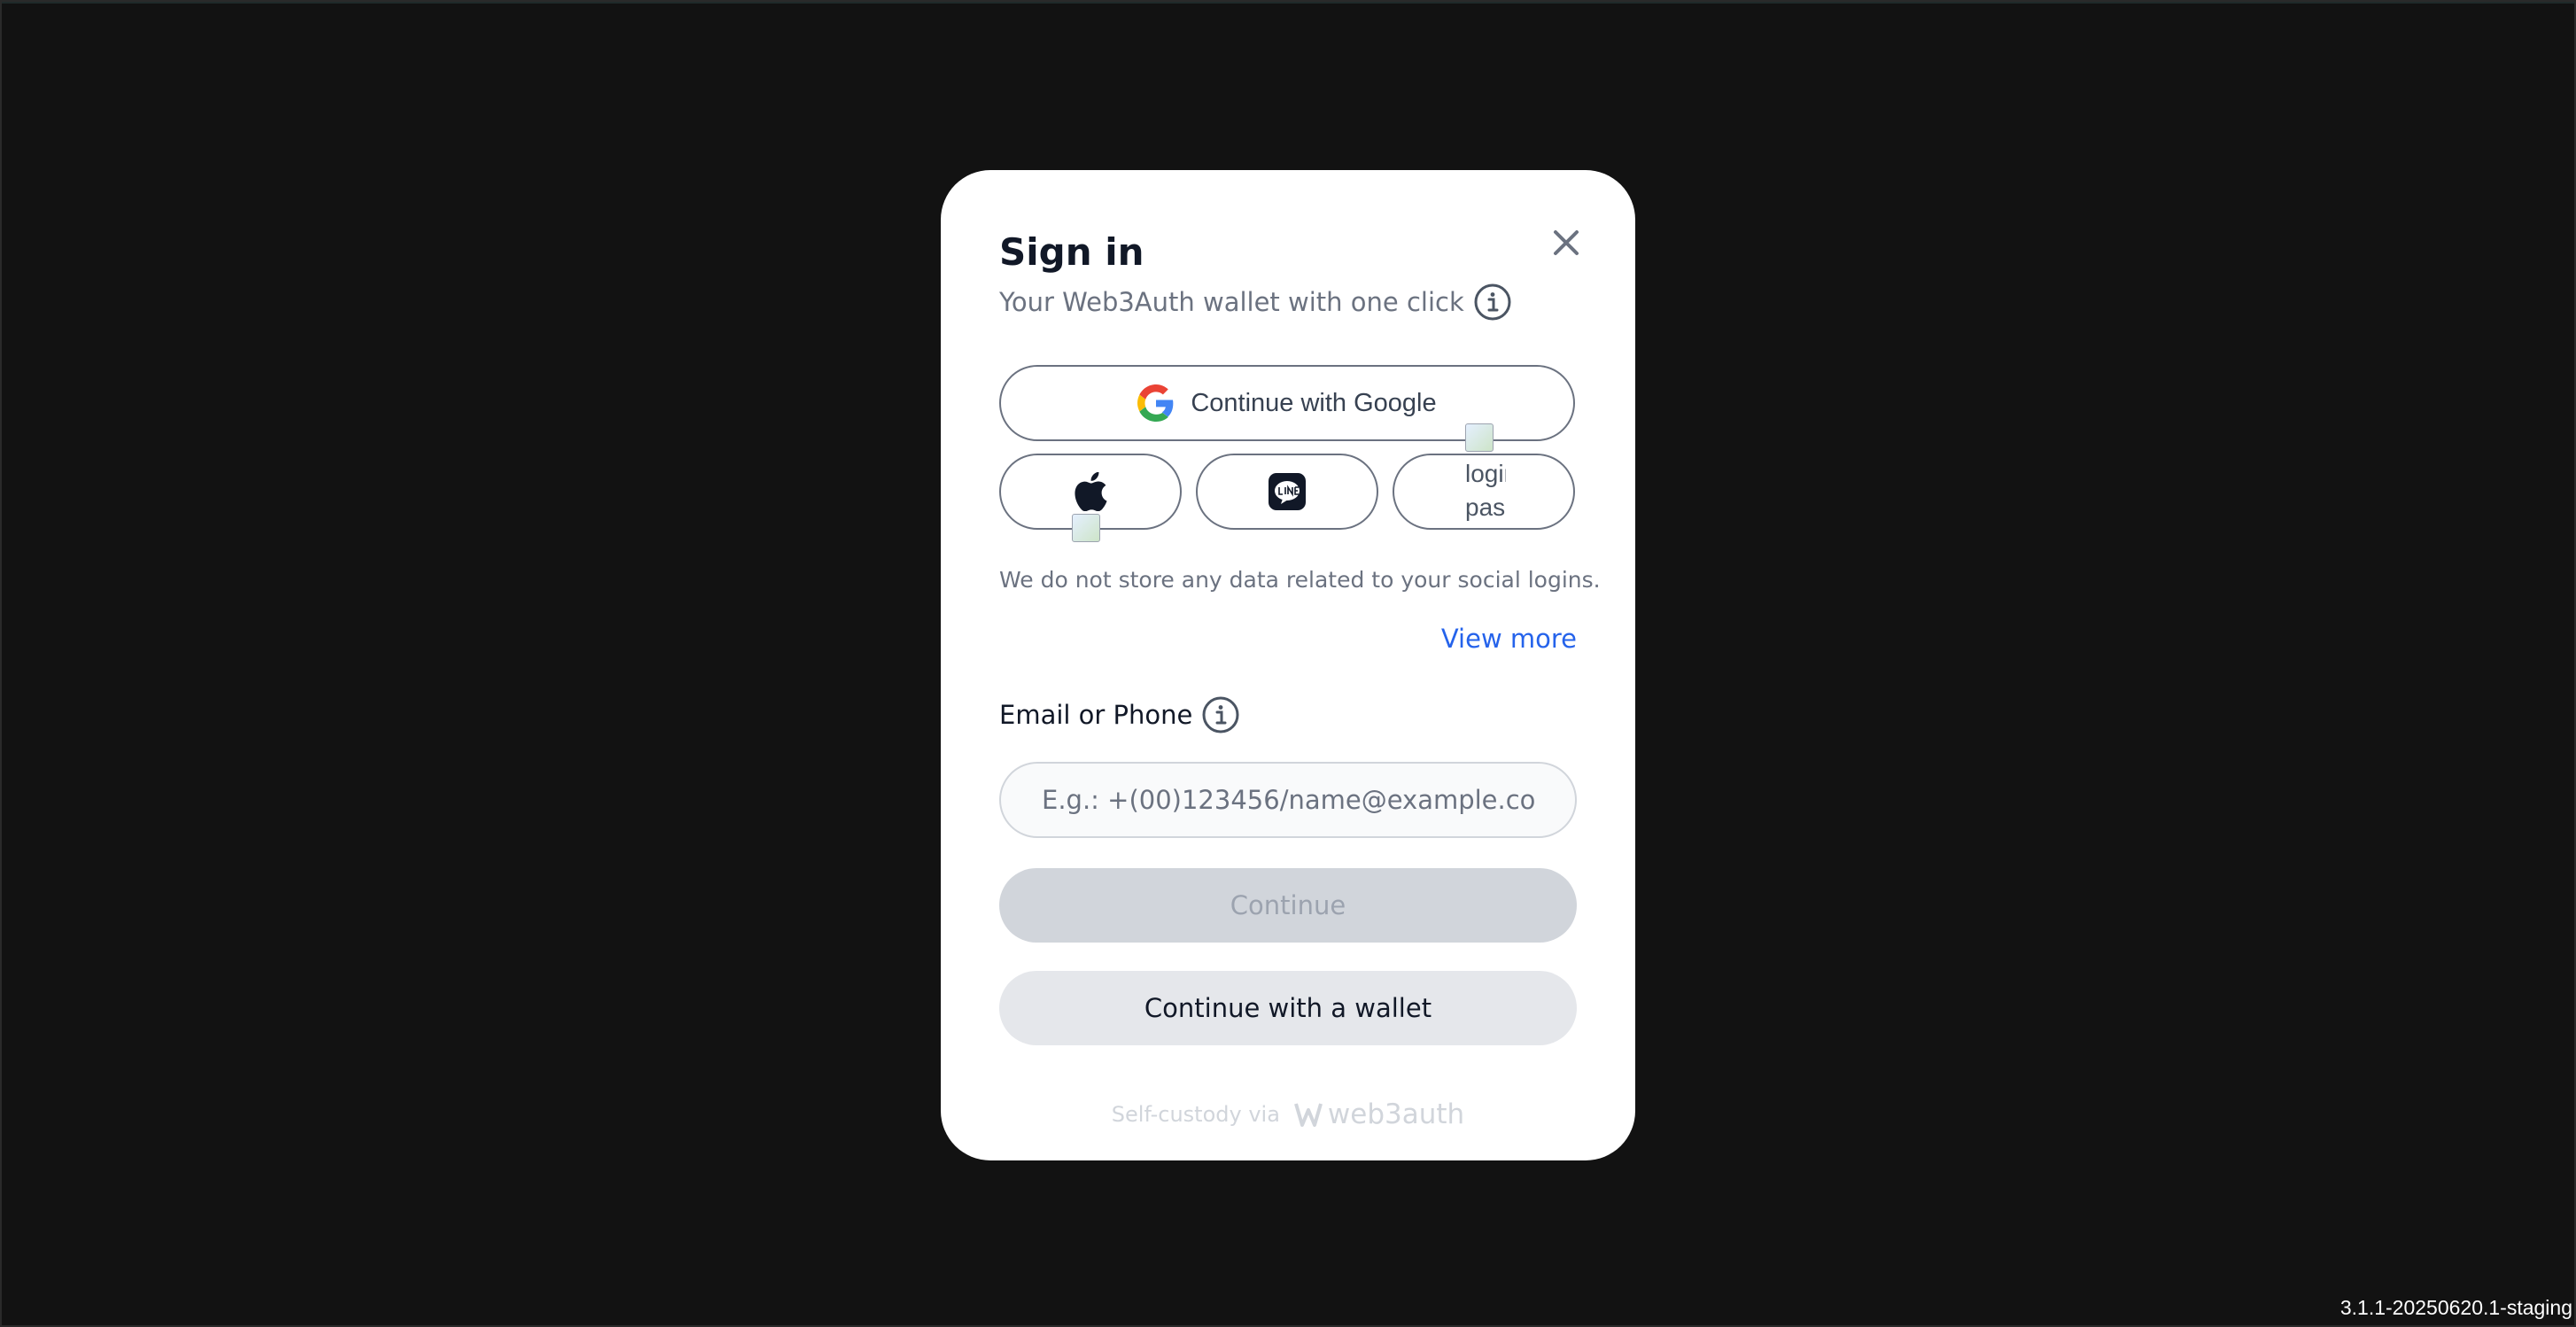  What do you see at coordinates (1071, 252) in the screenshot?
I see `modal-title: Sign in` at bounding box center [1071, 252].